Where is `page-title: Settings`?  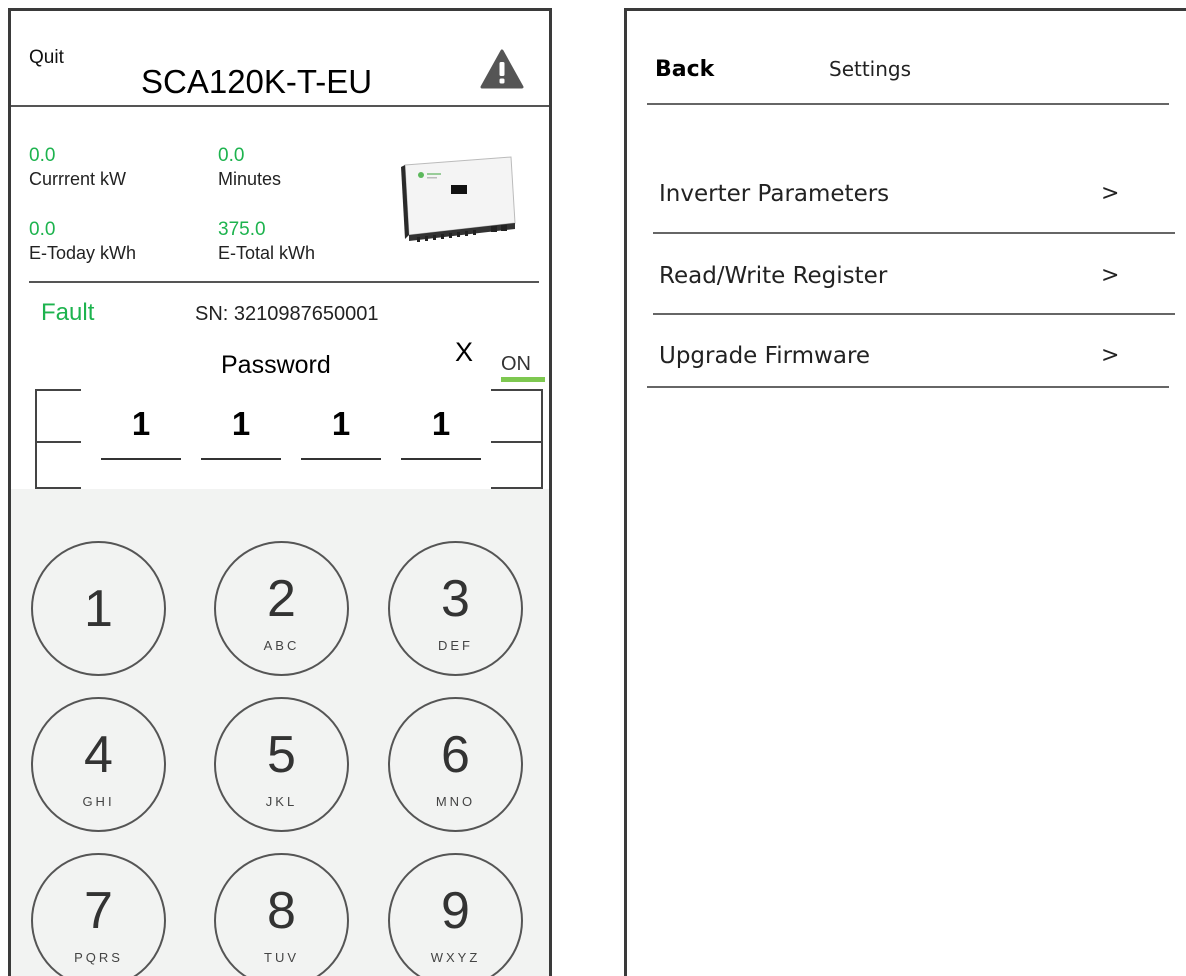
page-title: Settings is located at coordinates (870, 69).